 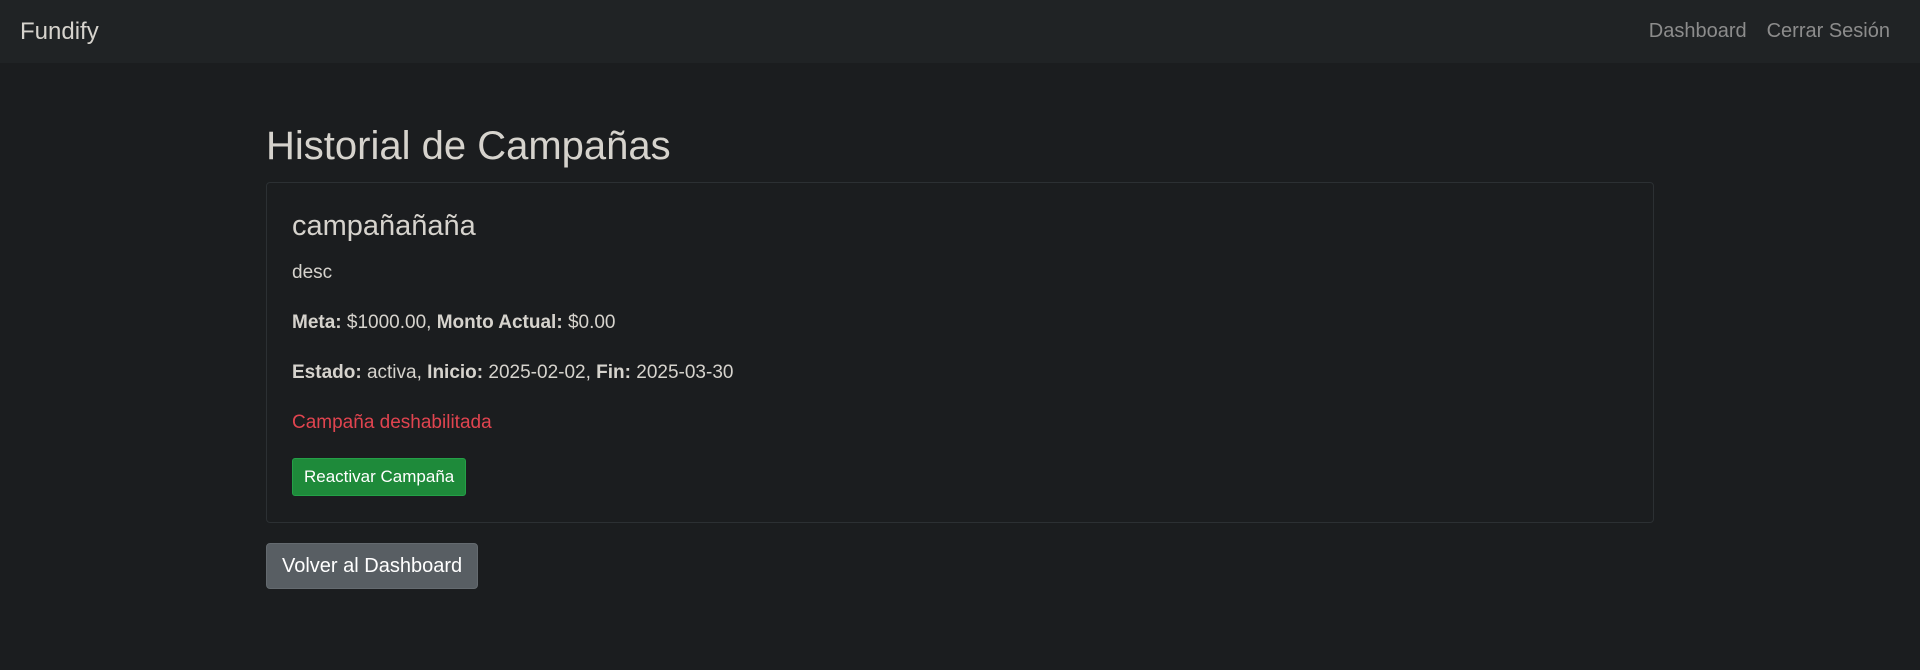 I want to click on campaign-disabled-message: Campaña deshabilitada, so click(x=392, y=422).